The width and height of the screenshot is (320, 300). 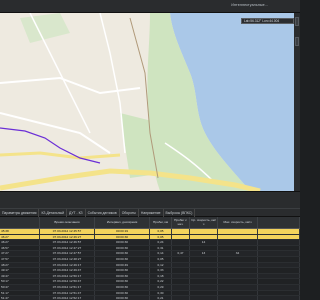 I want to click on column-header: Пробег, км, so click(x=161, y=222).